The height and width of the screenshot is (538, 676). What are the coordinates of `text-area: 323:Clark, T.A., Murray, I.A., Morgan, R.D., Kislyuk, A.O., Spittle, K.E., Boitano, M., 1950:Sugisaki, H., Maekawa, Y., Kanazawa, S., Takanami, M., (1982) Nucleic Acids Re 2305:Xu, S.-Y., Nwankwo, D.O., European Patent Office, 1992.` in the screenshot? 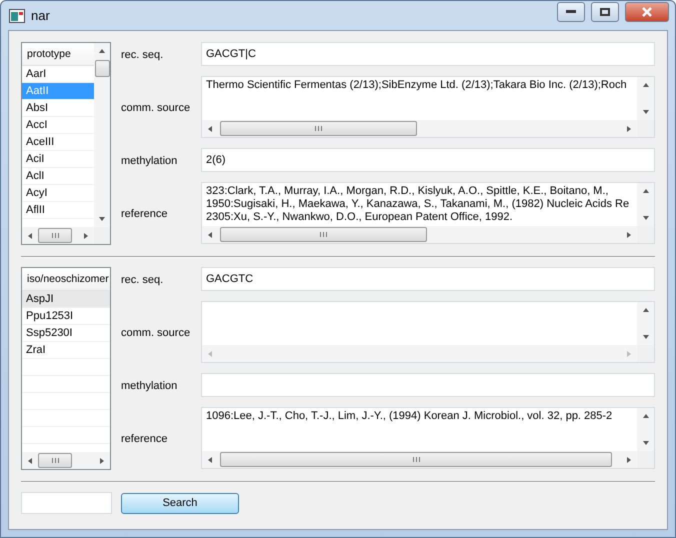 It's located at (428, 213).